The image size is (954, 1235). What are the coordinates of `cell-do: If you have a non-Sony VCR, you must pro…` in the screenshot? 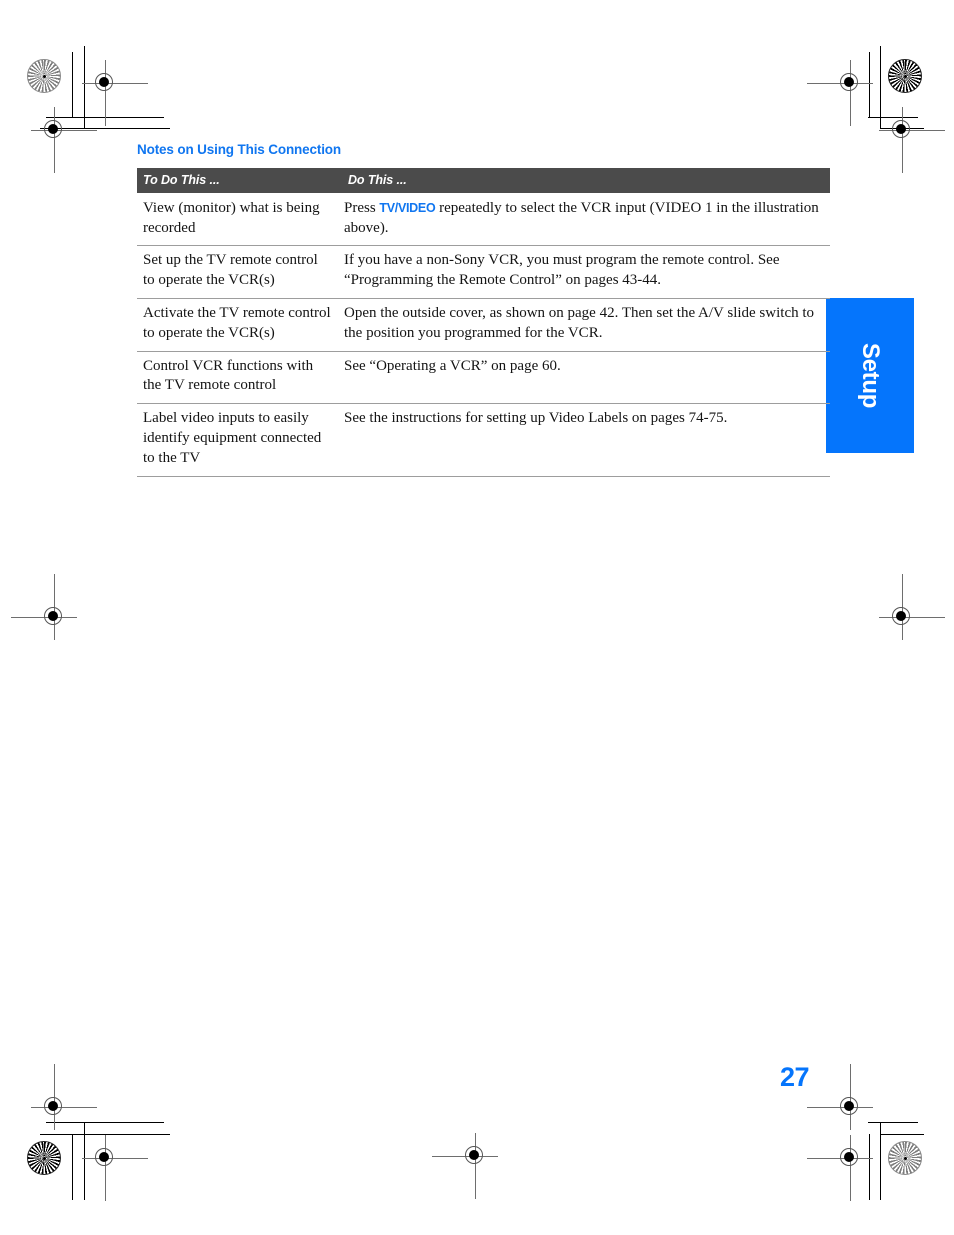 It's located at (586, 272).